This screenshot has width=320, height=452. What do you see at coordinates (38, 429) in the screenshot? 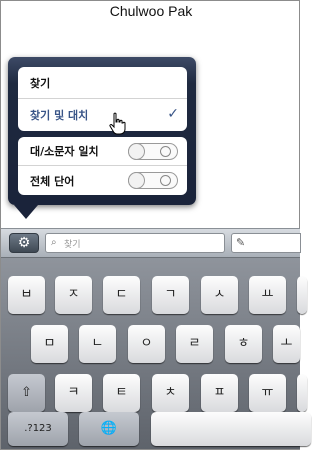
I see `numbers-key: .?123` at bounding box center [38, 429].